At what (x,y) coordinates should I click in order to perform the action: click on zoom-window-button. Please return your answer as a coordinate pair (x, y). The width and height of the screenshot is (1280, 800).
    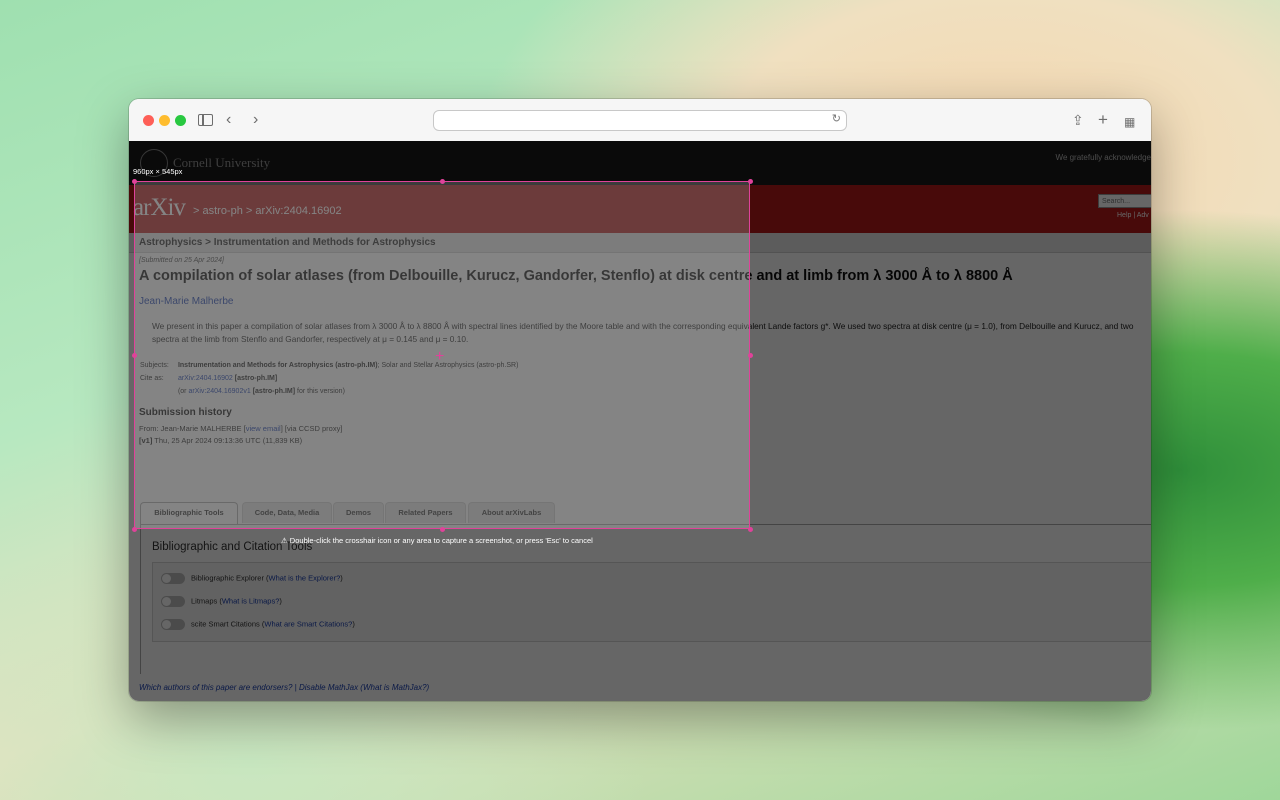
    Looking at the image, I should click on (180, 120).